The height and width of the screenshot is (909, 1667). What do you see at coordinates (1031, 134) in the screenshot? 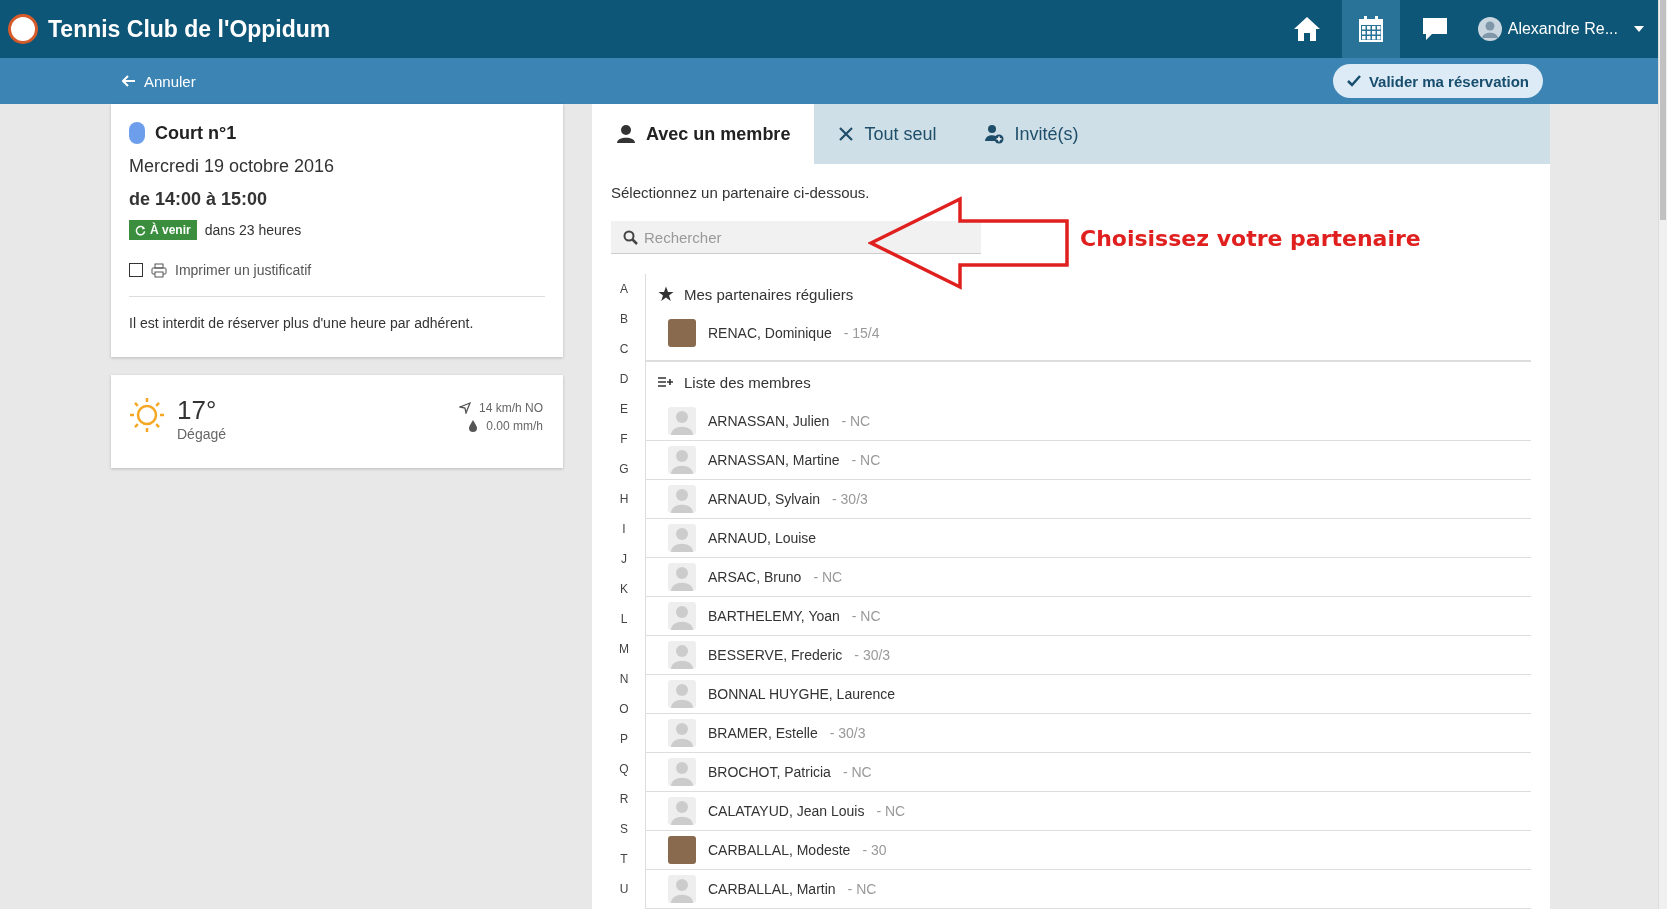
I see `partner-tab: Invité(s)` at bounding box center [1031, 134].